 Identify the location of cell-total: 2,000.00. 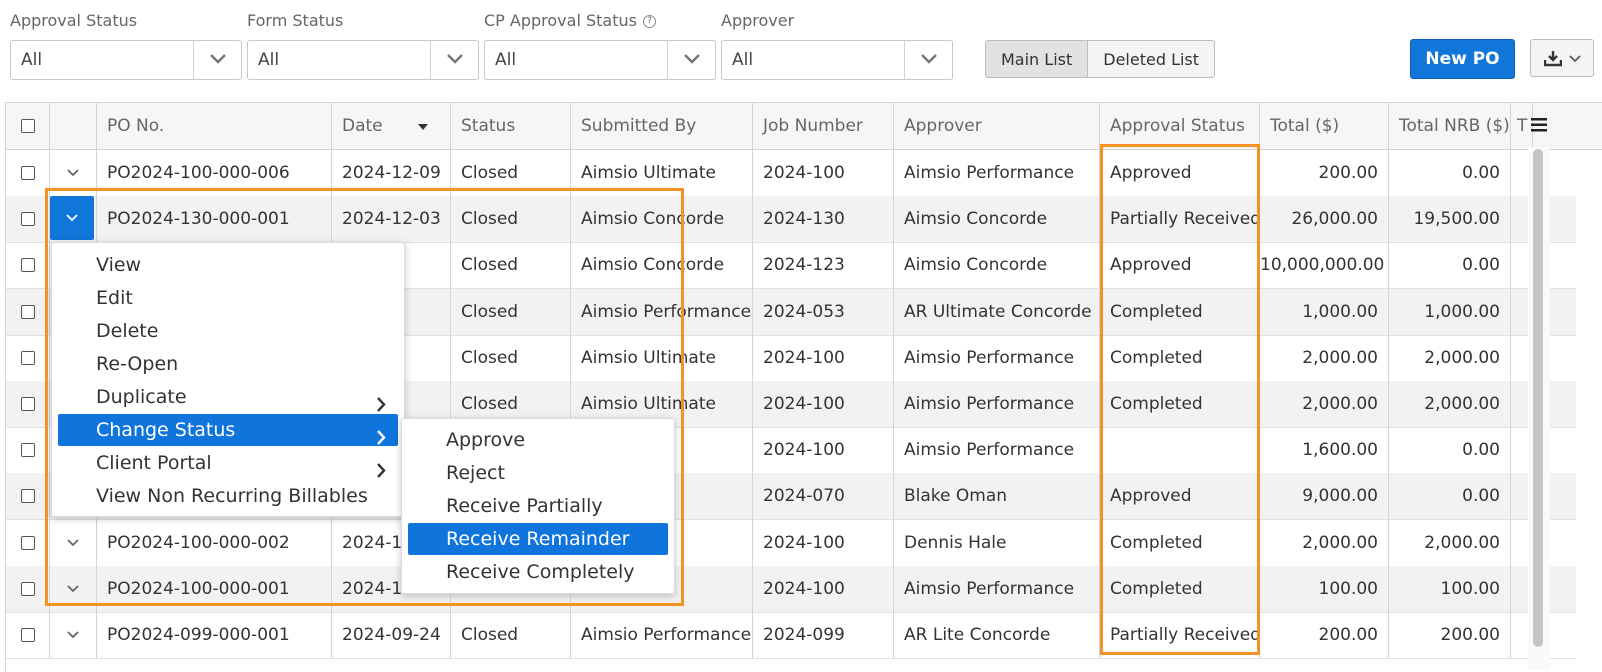
(1324, 357).